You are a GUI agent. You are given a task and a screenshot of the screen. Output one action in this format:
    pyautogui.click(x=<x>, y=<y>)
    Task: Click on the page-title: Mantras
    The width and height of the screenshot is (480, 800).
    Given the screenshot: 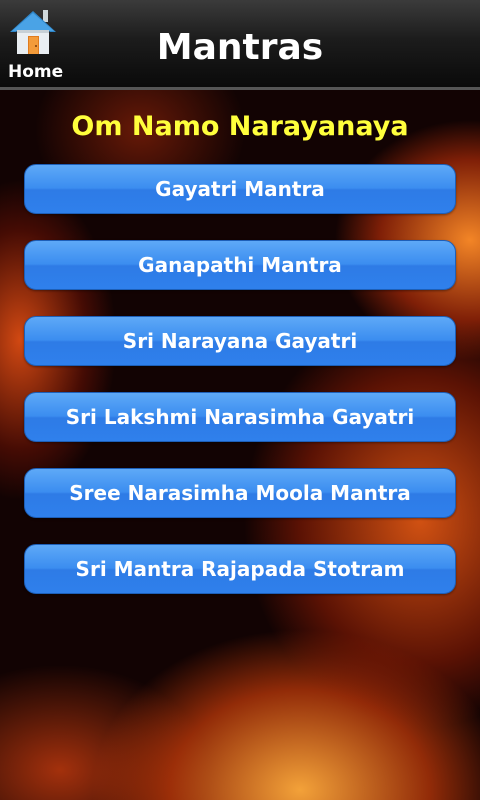 What is the action you would take?
    pyautogui.click(x=240, y=47)
    